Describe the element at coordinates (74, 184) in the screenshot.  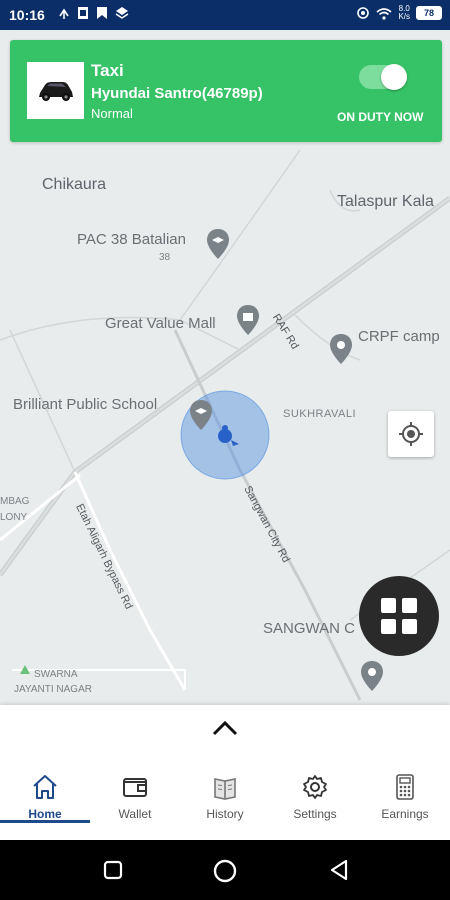
I see `place-label-chikaura: Chikaura` at that location.